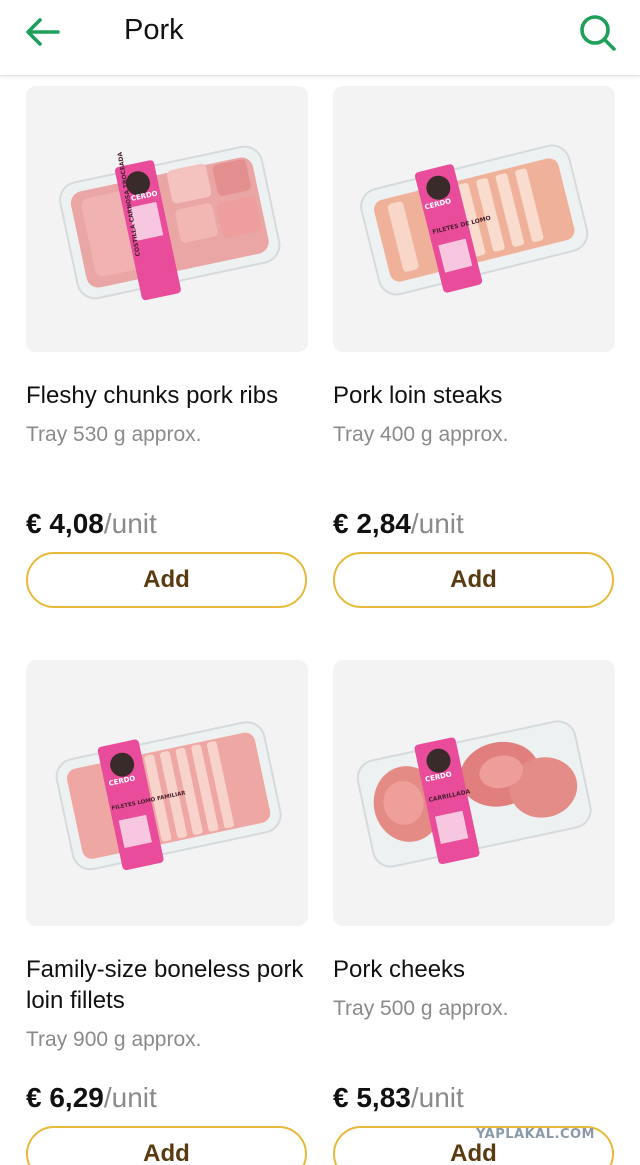 The height and width of the screenshot is (1165, 640). I want to click on product-price: € 2,84/unit, so click(398, 524).